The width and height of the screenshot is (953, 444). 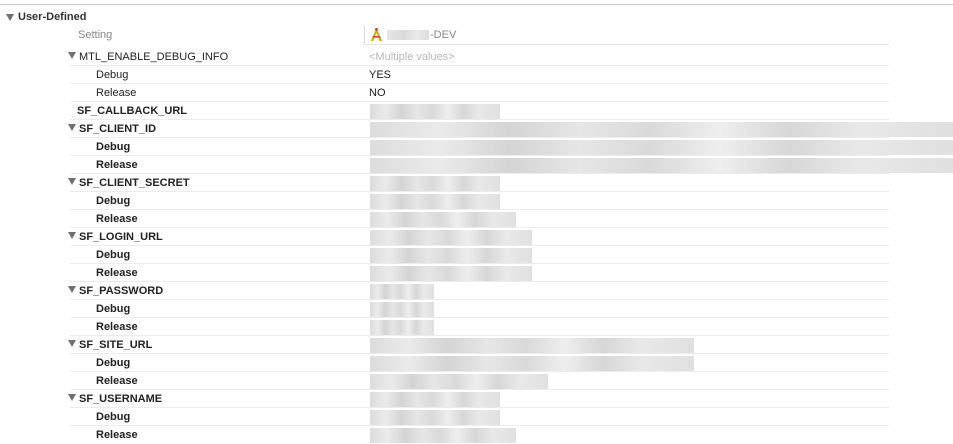 I want to click on setting-name: SF_CALLBACK_URL, so click(x=132, y=111).